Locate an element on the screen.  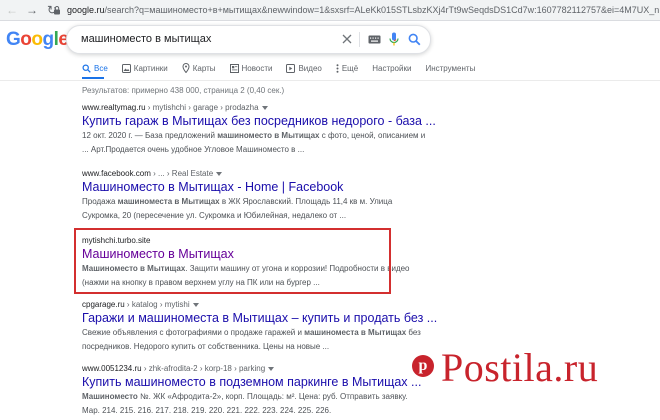
snippet-bold: Машиноместо is located at coordinates (110, 396).